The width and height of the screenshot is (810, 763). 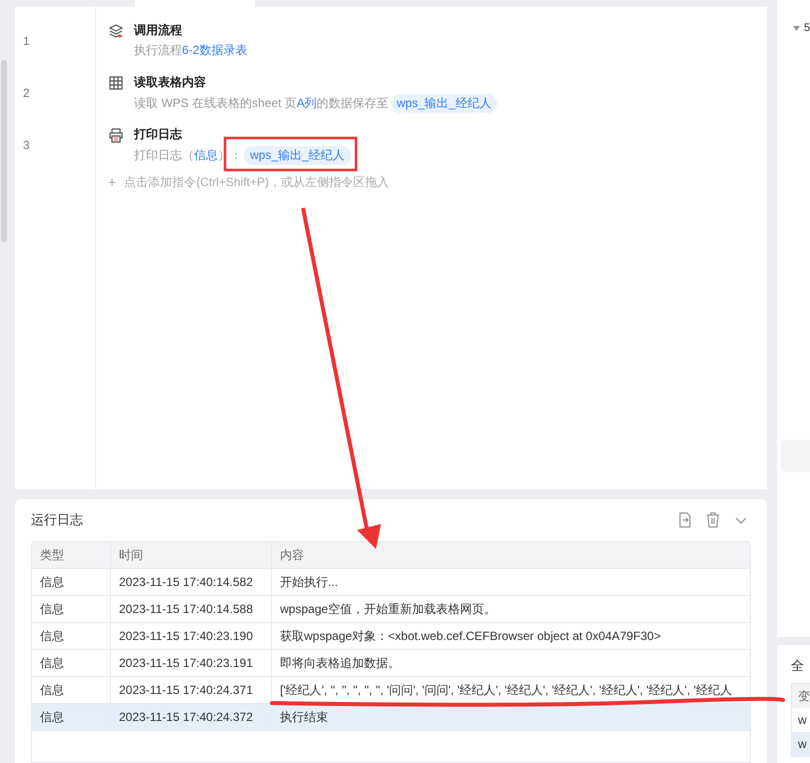 I want to click on tree-label: 5, so click(x=807, y=28).